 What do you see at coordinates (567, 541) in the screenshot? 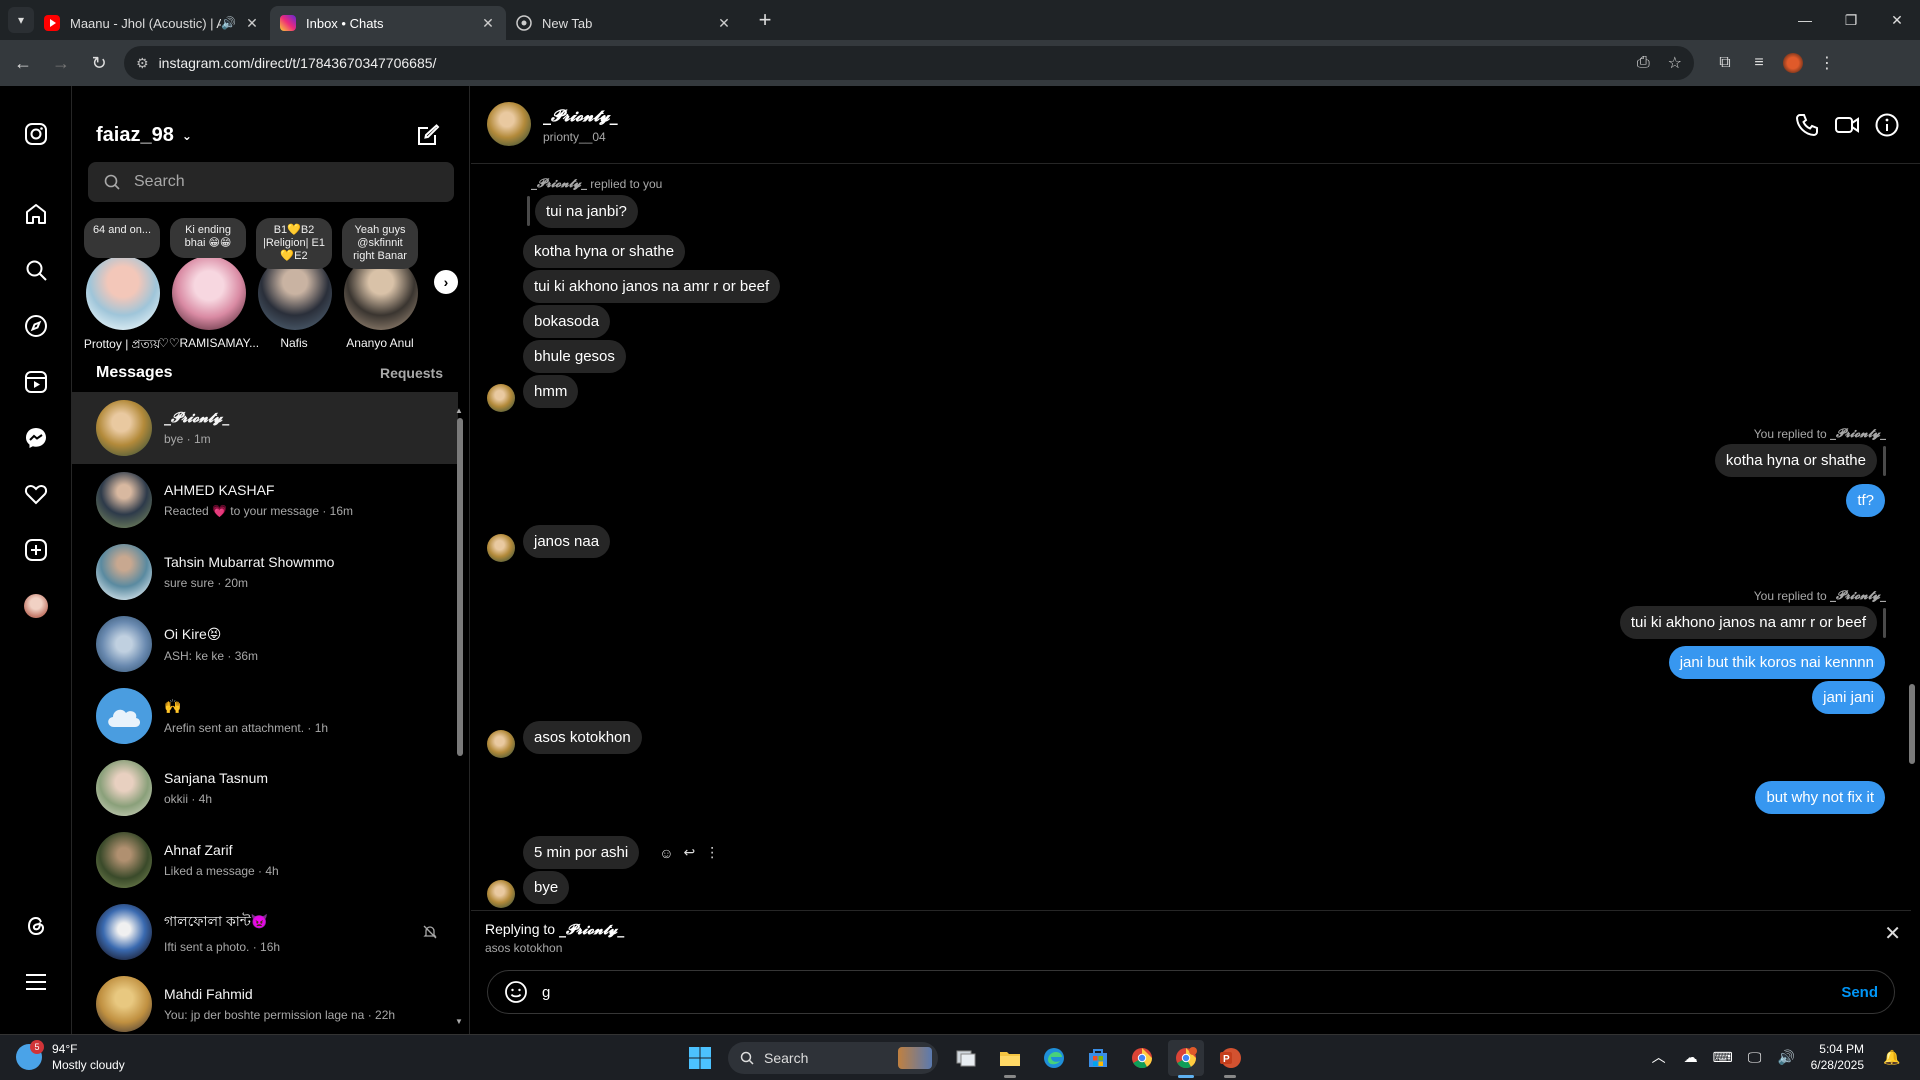
I see `message-bubble-incoming: janos naa` at bounding box center [567, 541].